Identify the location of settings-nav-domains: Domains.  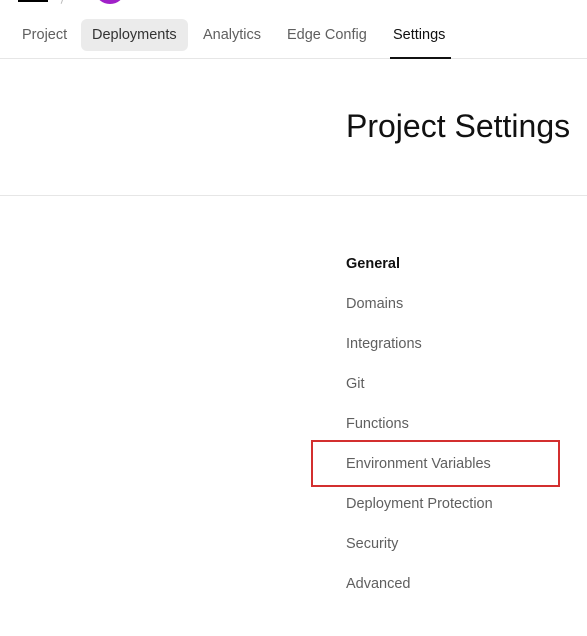
(374, 304).